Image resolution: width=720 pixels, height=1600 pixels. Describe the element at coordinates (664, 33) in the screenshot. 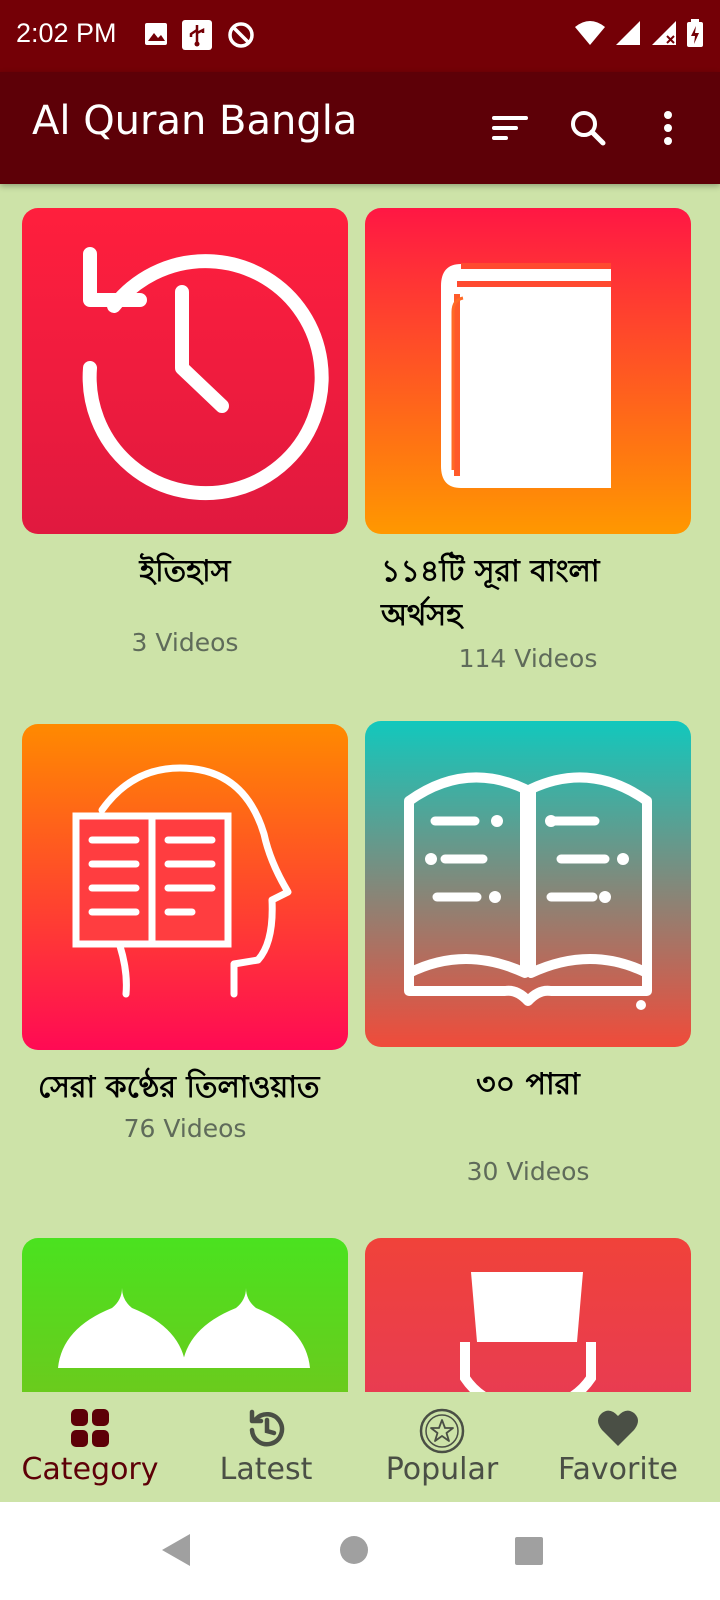

I see `signal-x-icon` at that location.